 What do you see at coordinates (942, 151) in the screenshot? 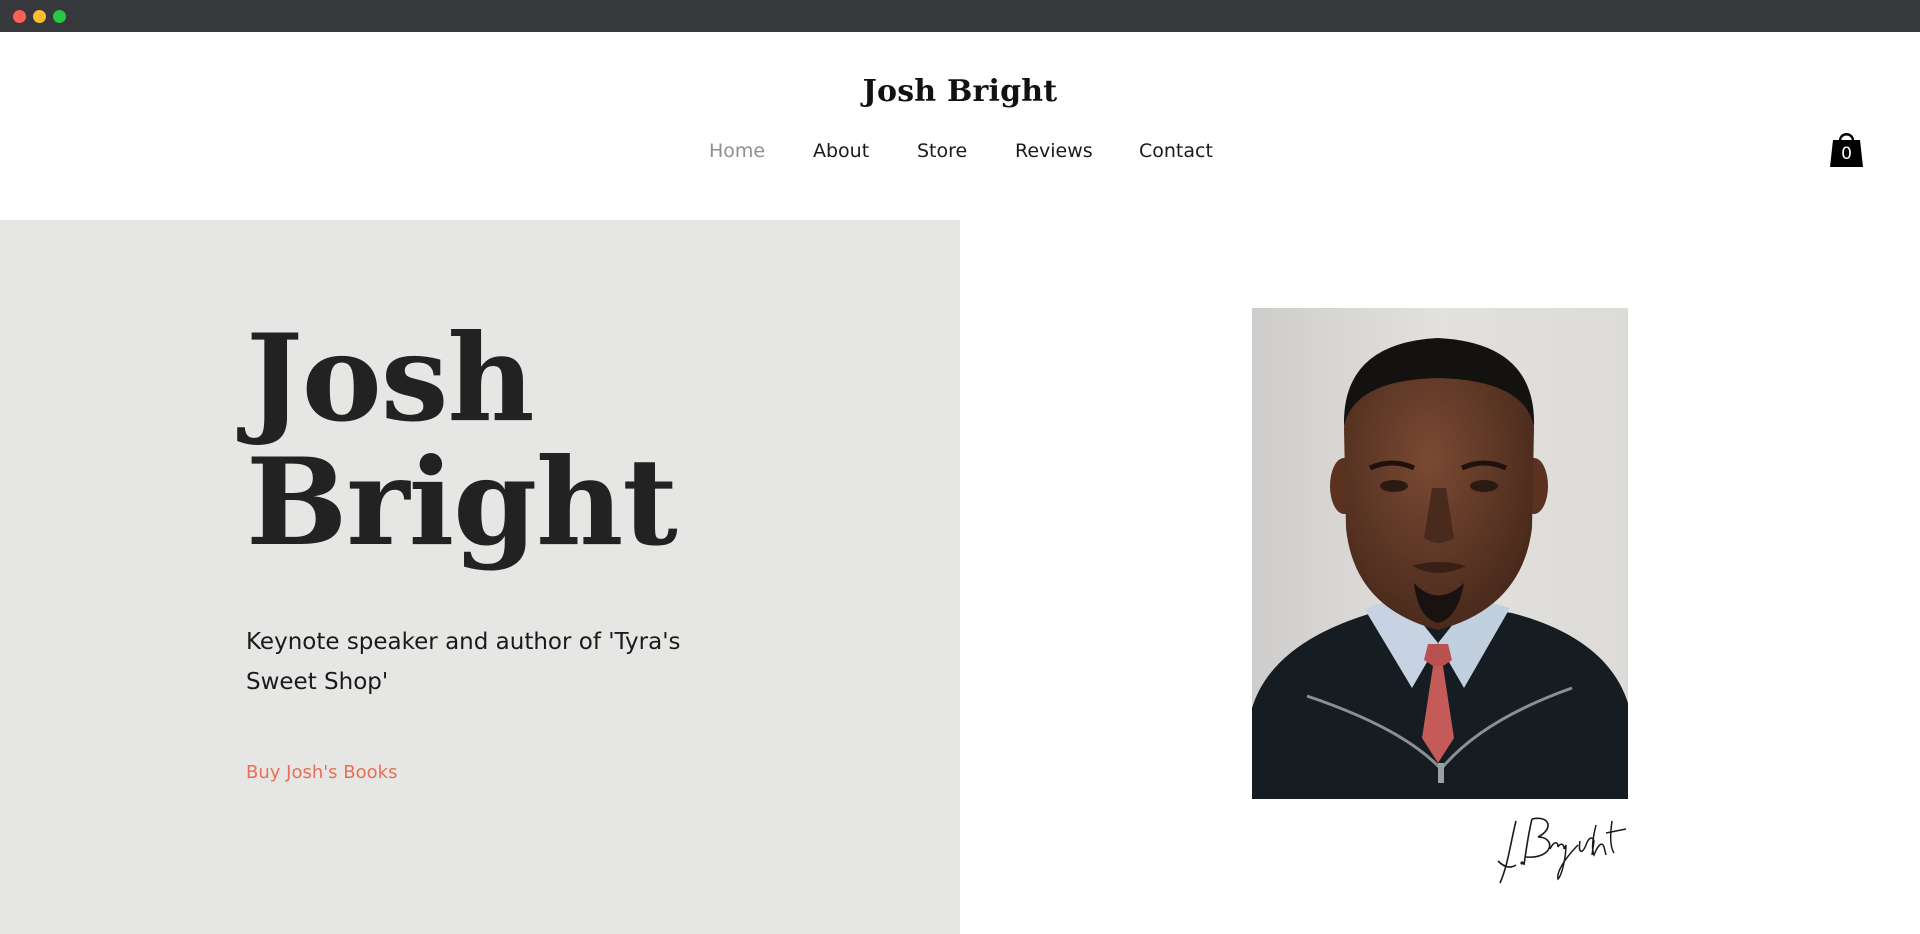
I see `nav-item-store: Store` at bounding box center [942, 151].